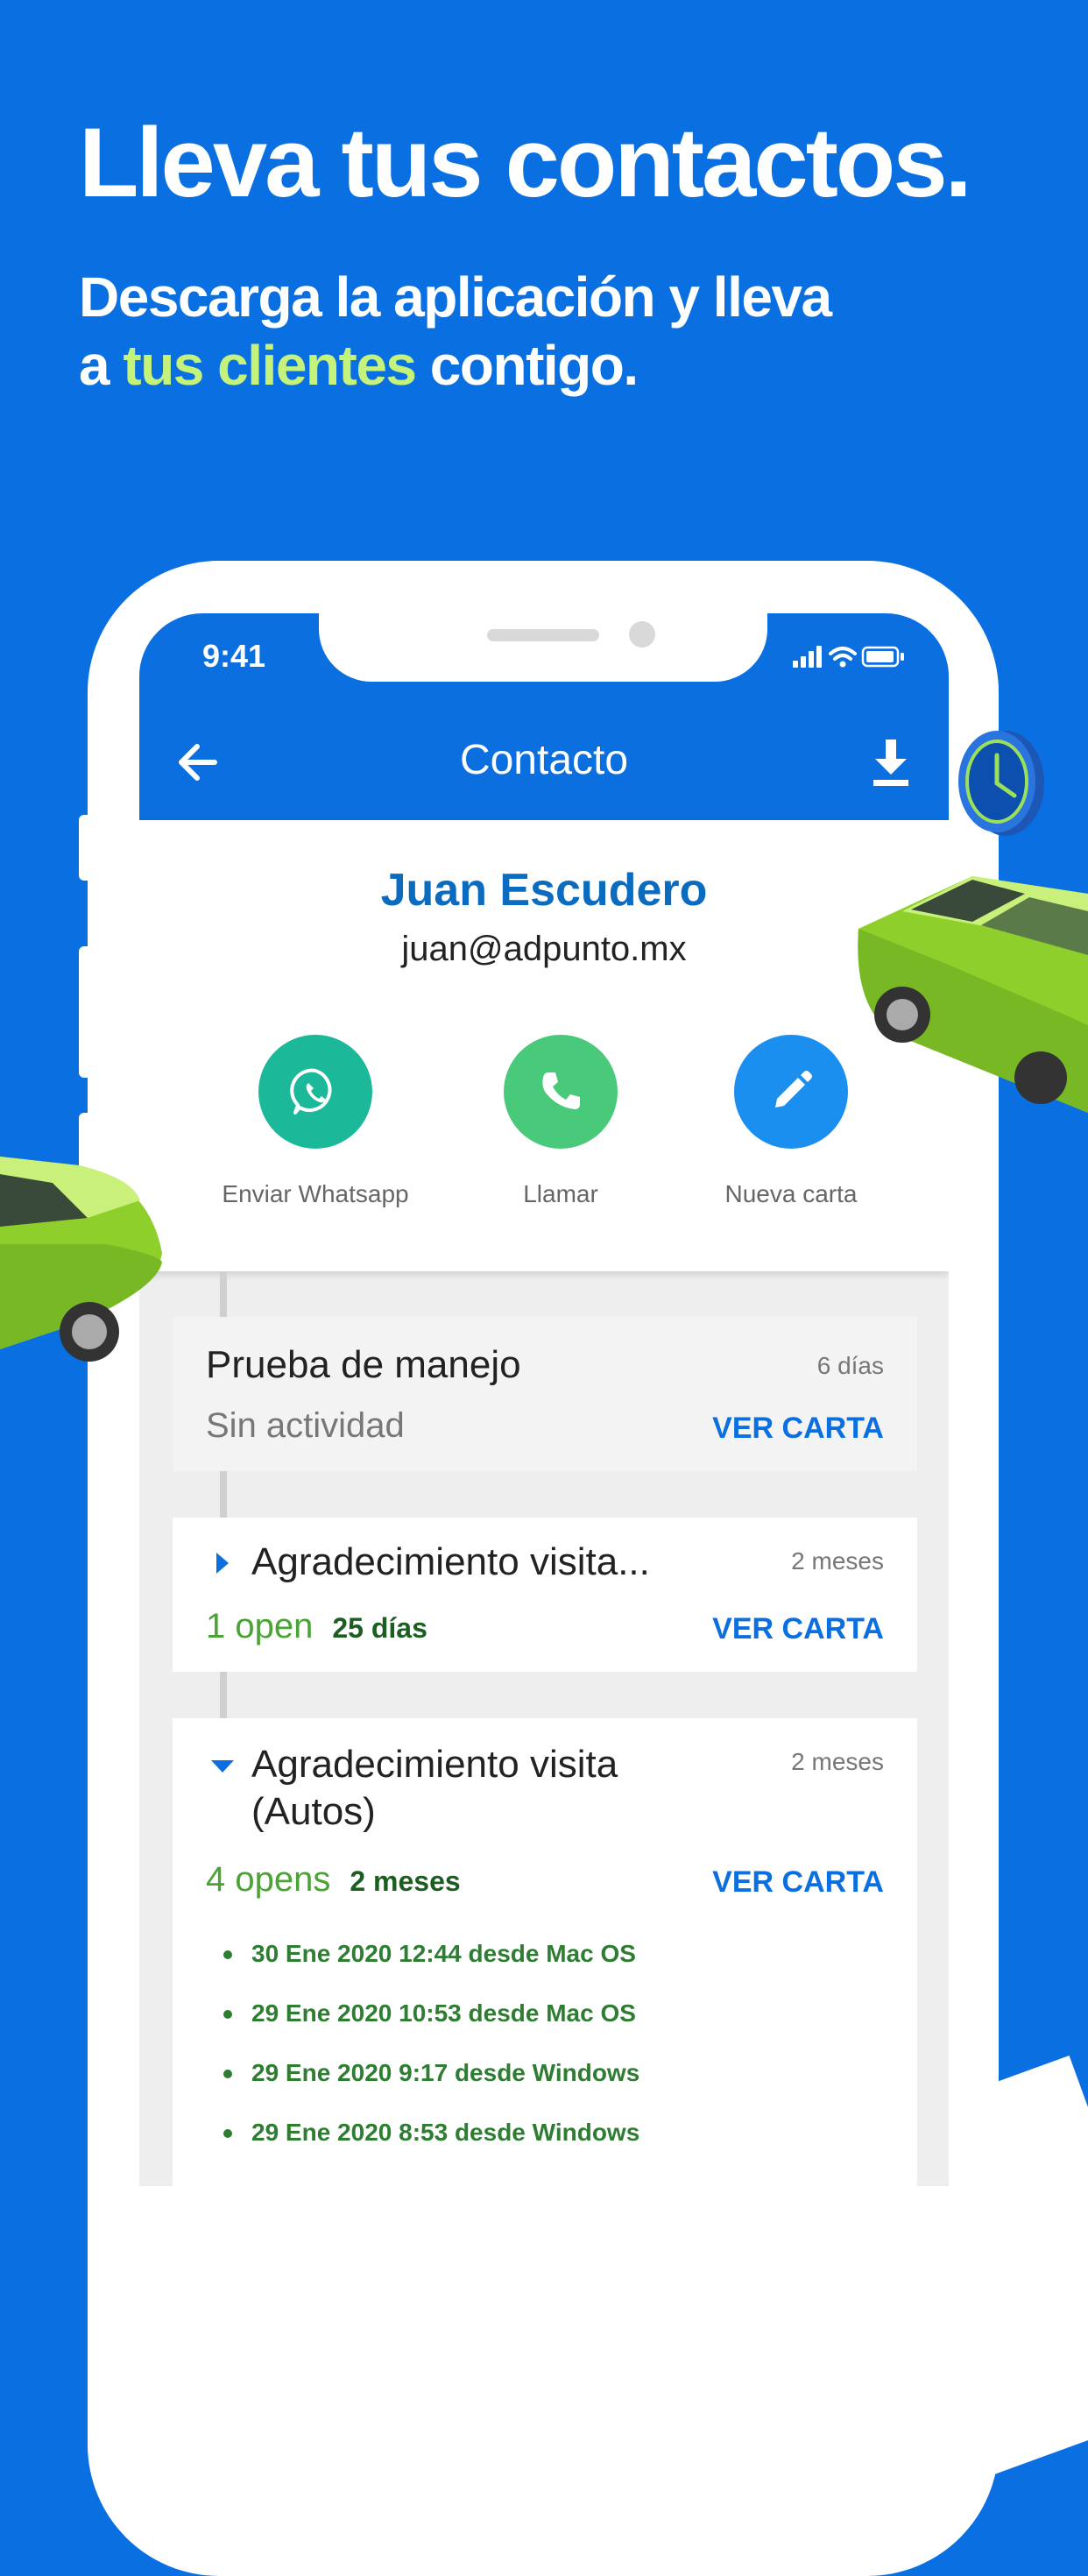  Describe the element at coordinates (1001, 783) in the screenshot. I see `clock-icon` at that location.